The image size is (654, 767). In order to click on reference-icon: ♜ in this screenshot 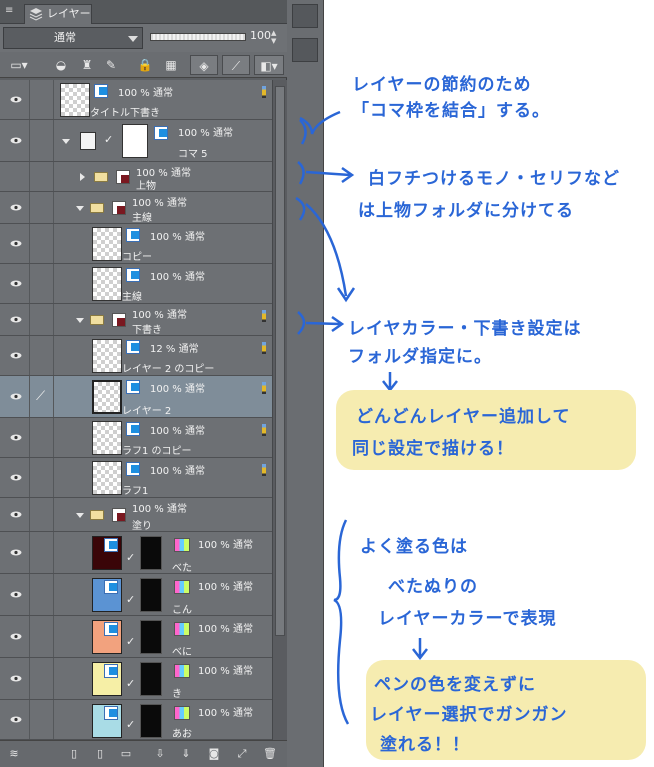, I will do `click(87, 65)`.